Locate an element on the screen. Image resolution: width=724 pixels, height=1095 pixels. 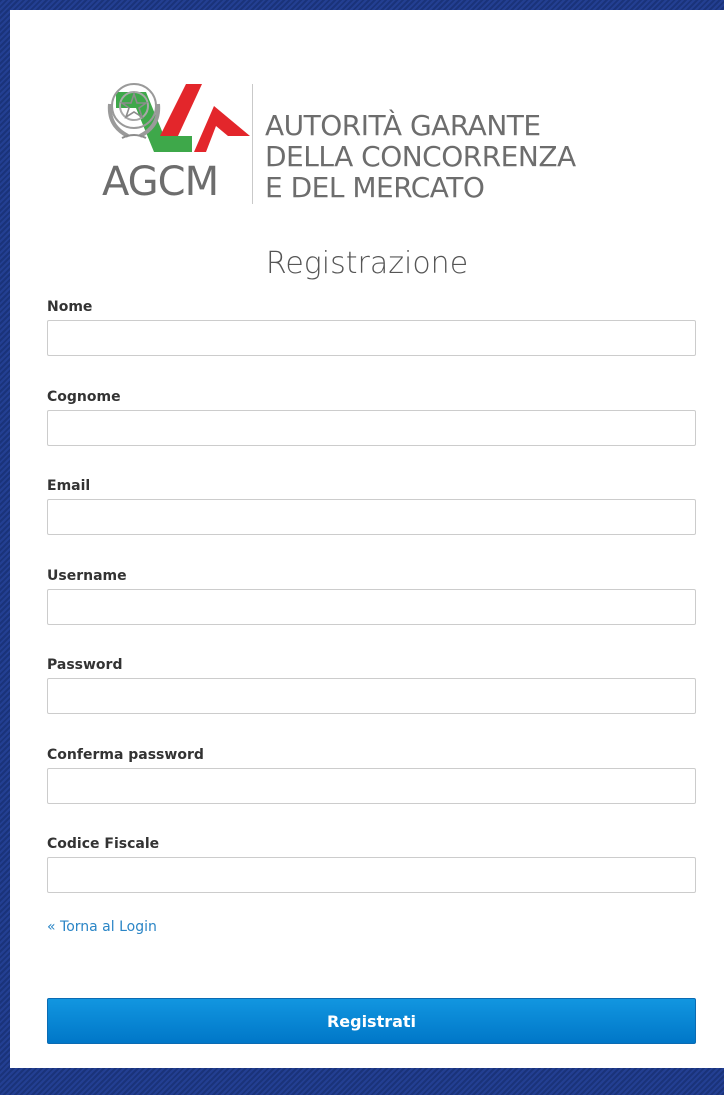
confirm-password-input is located at coordinates (371, 786).